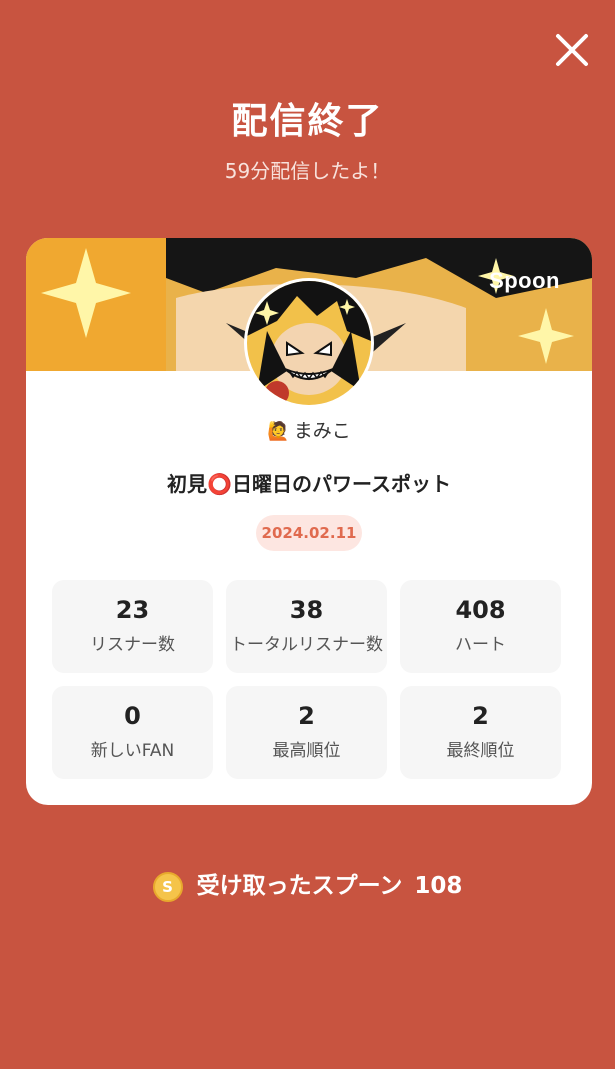 This screenshot has height=1069, width=615. I want to click on stat-listeners: 23 リスナー数, so click(132, 626).